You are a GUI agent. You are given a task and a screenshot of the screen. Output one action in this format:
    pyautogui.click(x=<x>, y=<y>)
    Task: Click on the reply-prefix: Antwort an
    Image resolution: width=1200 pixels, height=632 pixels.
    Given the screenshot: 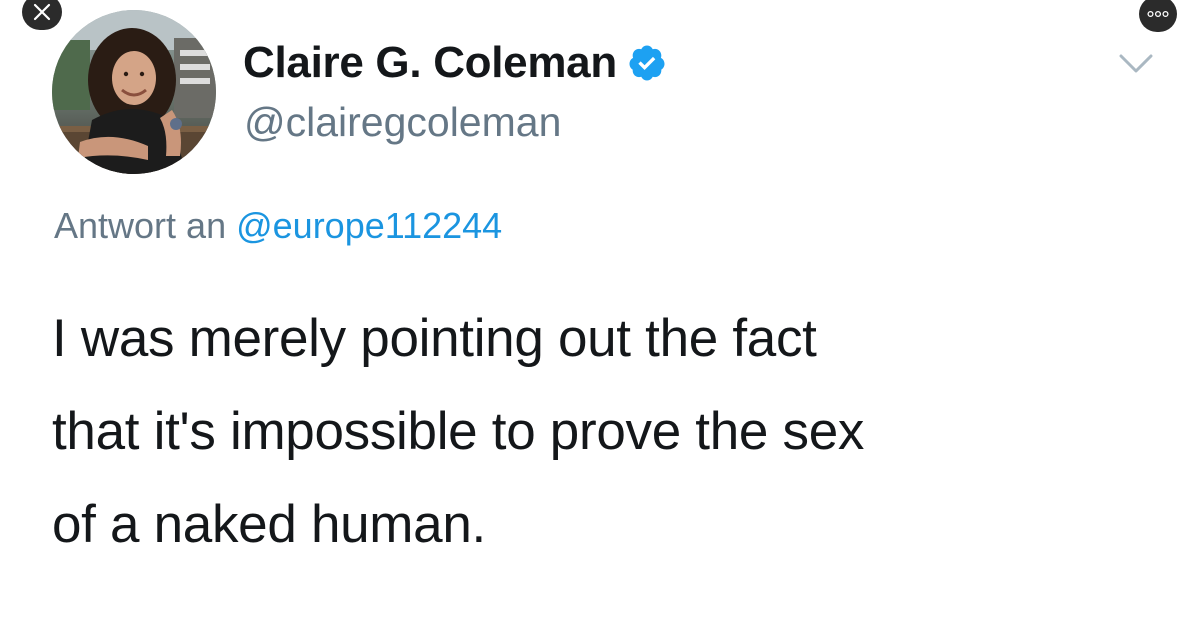 What is the action you would take?
    pyautogui.click(x=140, y=225)
    